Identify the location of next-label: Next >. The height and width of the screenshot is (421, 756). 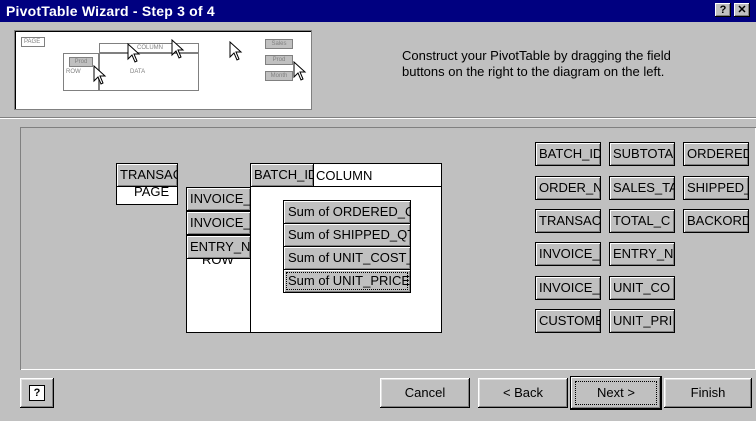
(616, 392).